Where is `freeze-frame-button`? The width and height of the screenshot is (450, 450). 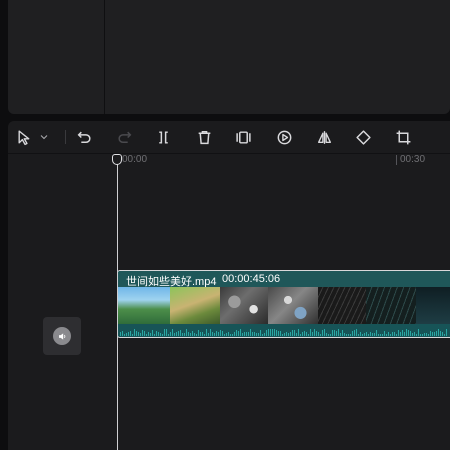 freeze-frame-button is located at coordinates (243, 137).